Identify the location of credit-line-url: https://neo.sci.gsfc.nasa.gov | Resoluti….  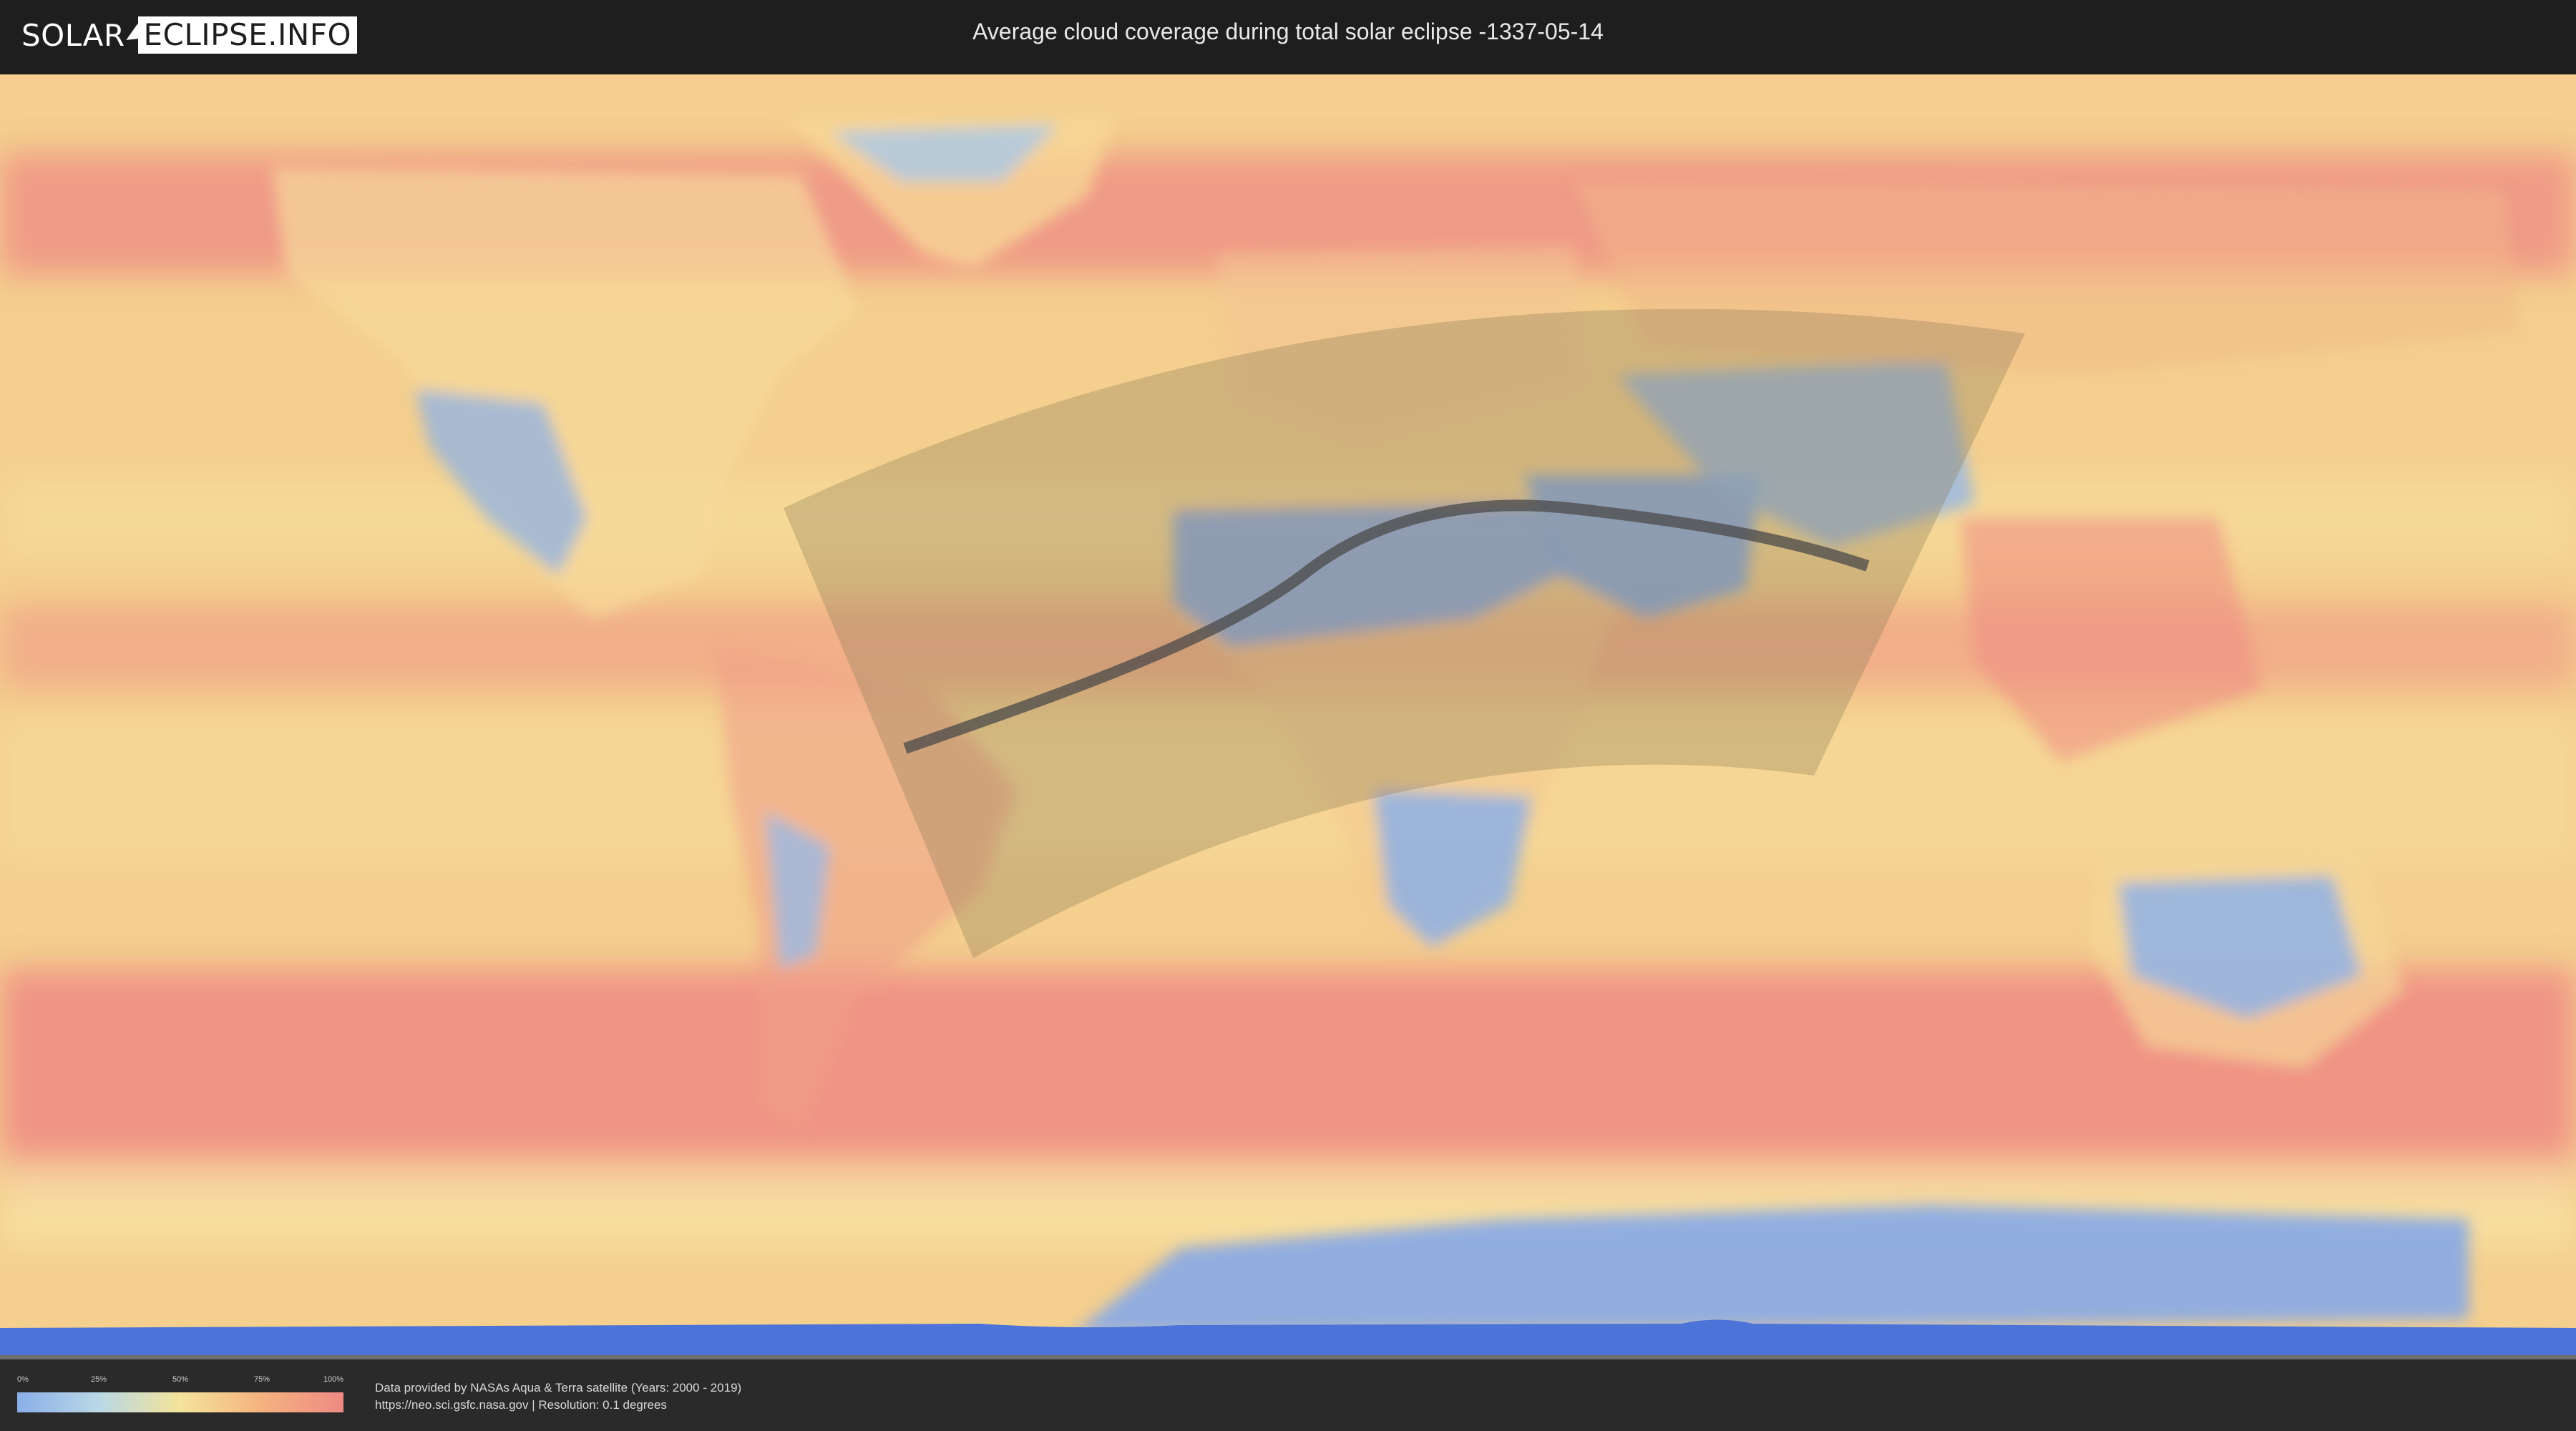
(558, 1405).